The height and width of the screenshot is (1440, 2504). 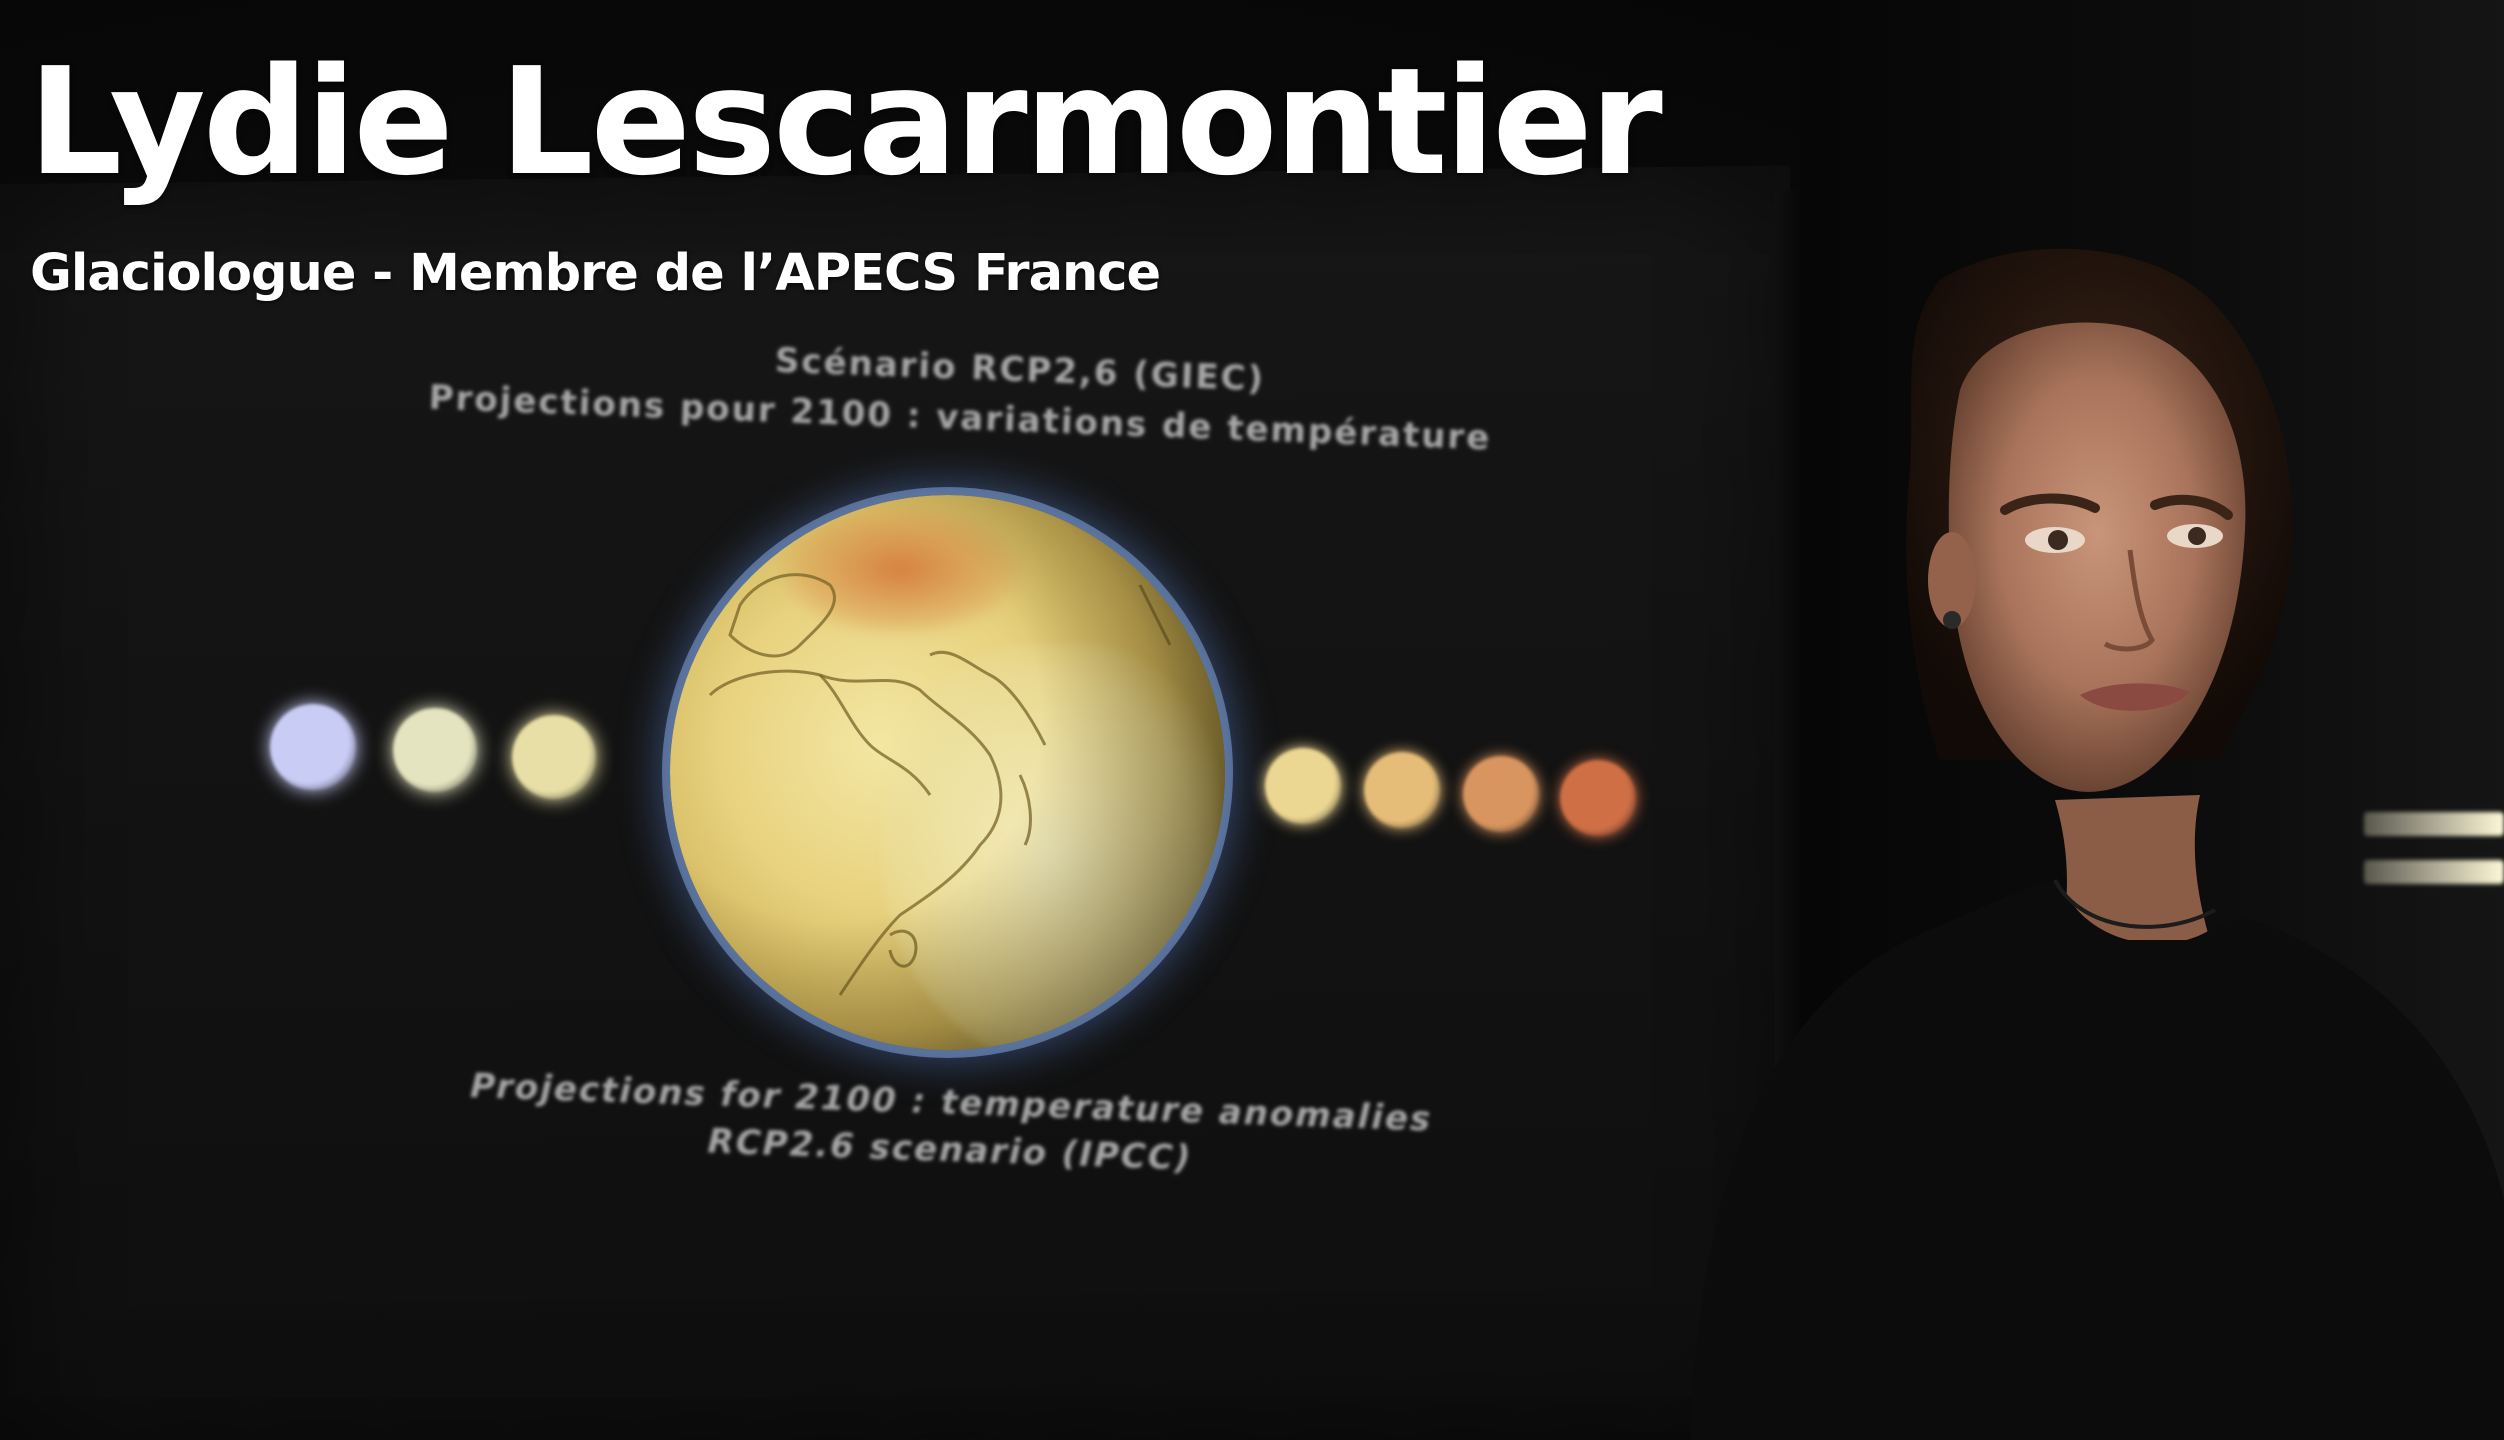 I want to click on globe-shading, so click(x=947, y=772).